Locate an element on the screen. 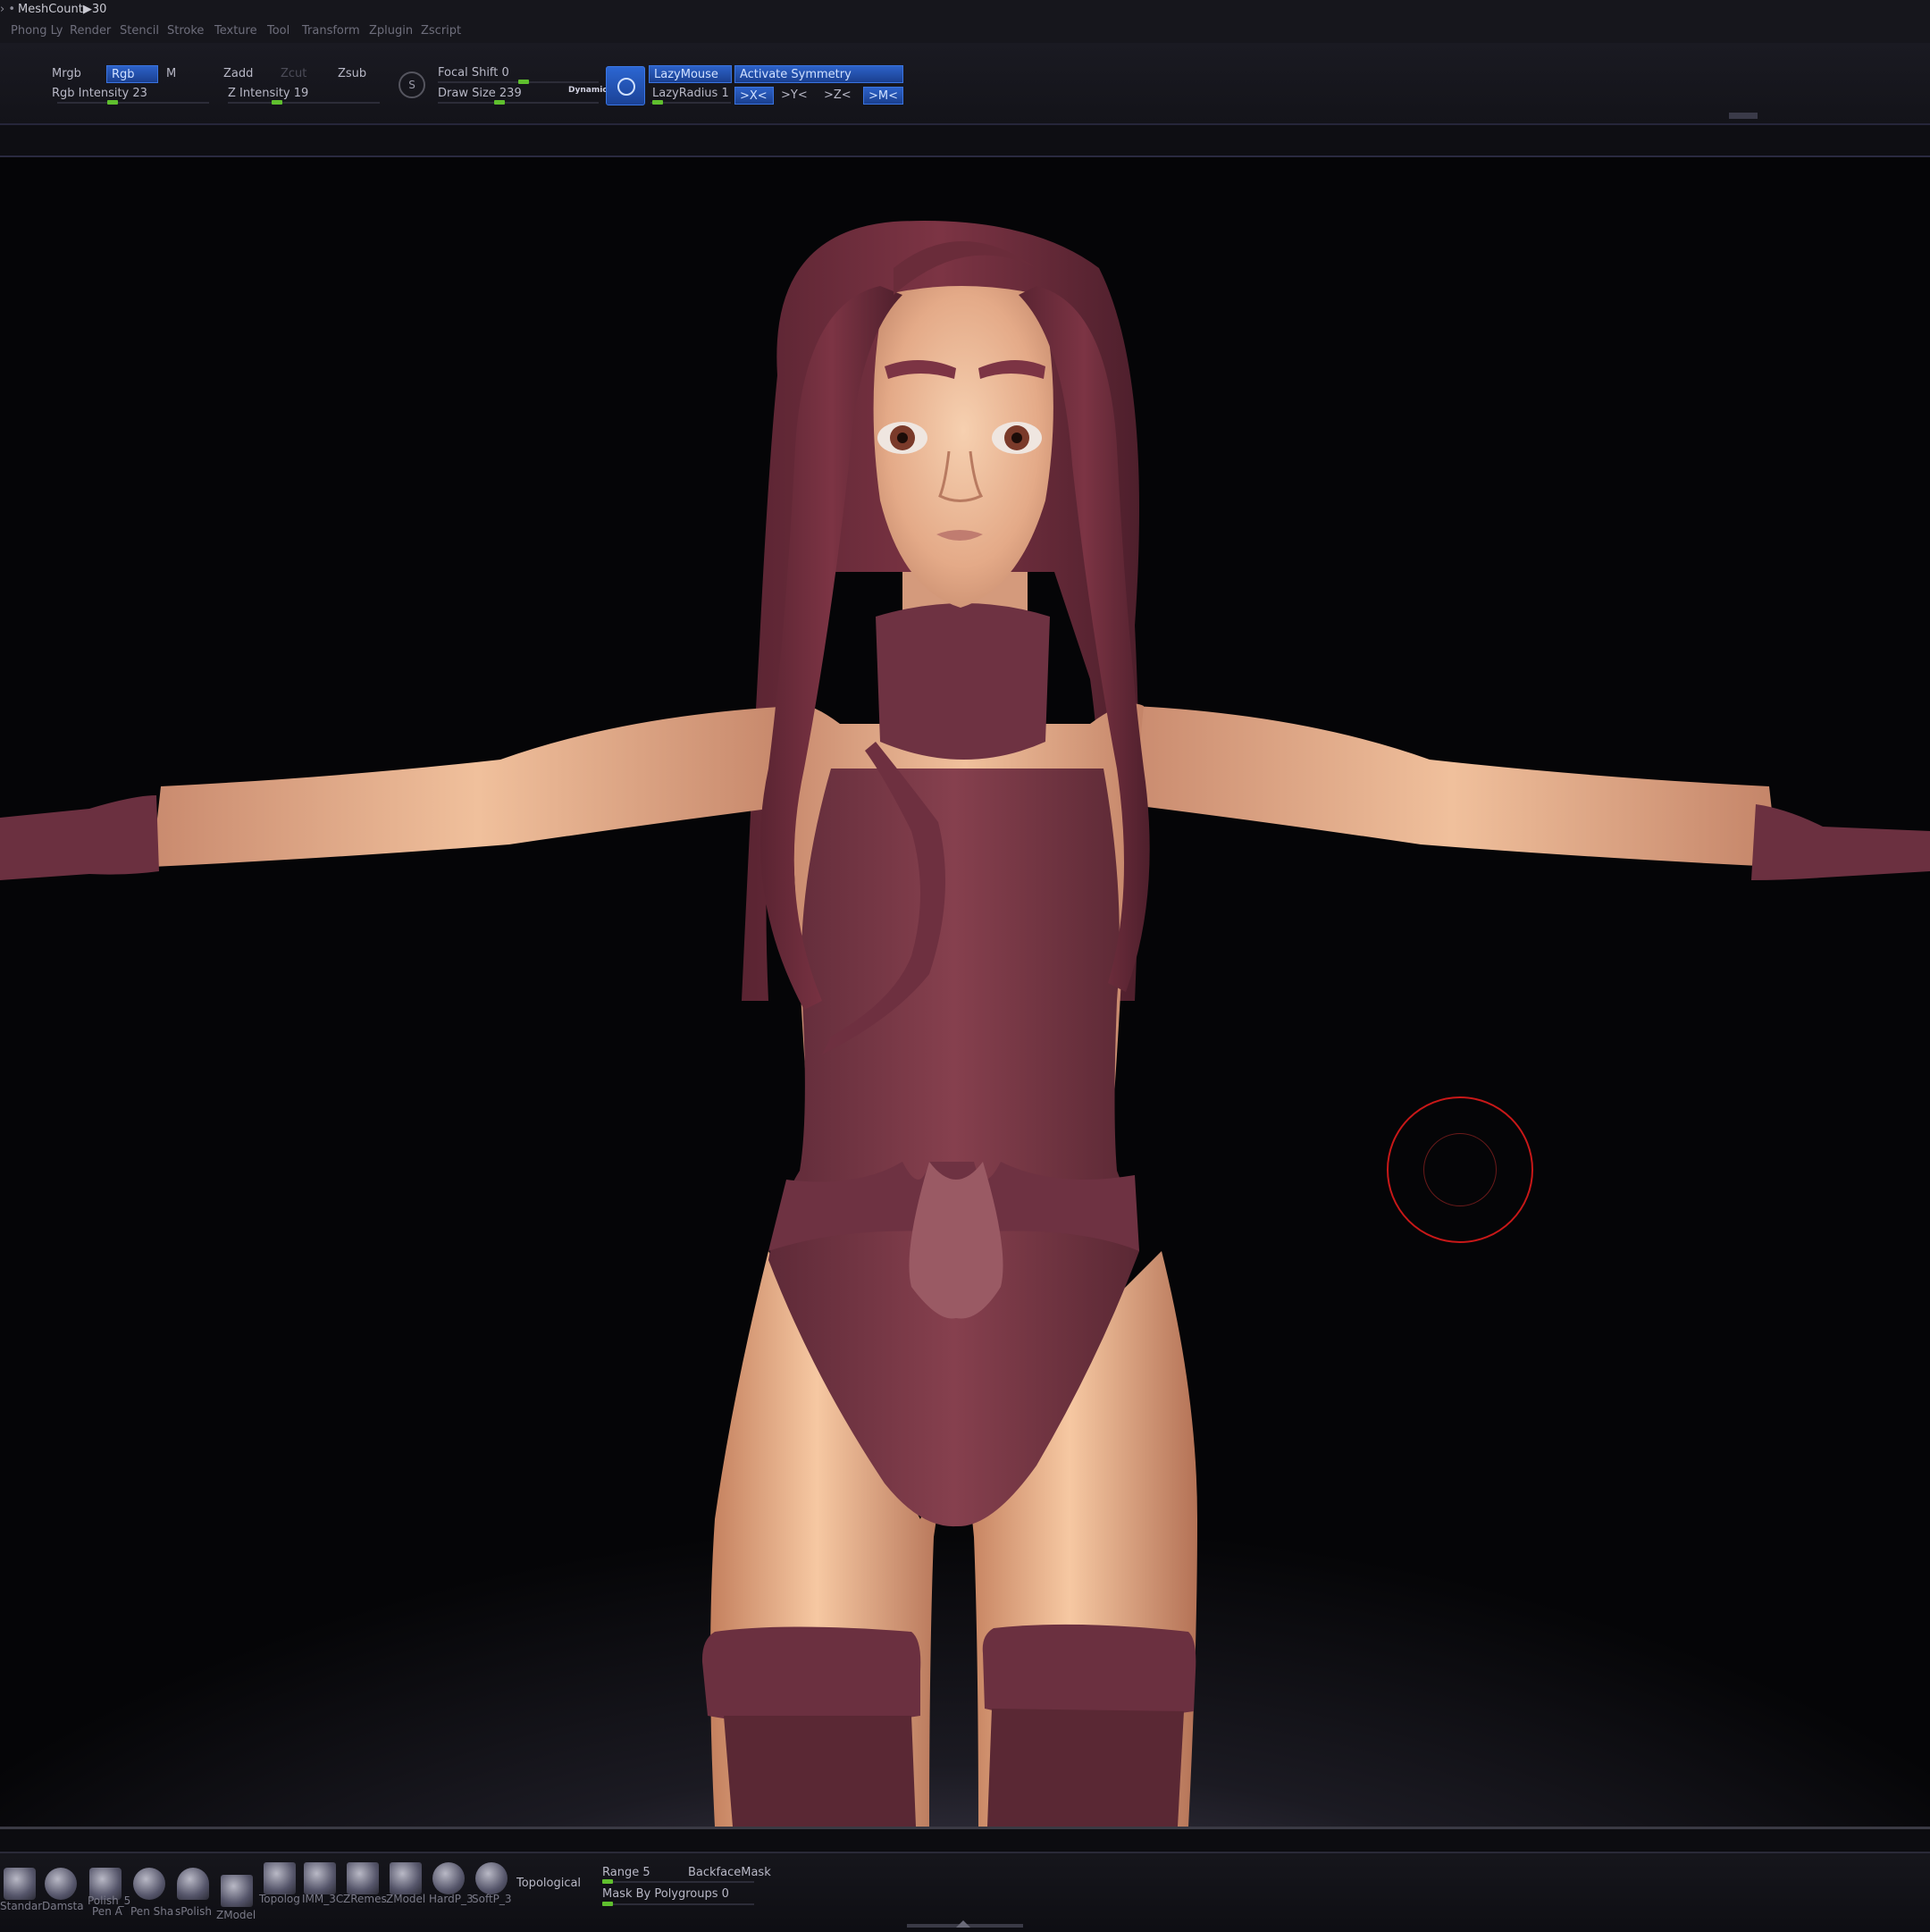  draw-size-slider is located at coordinates (518, 102).